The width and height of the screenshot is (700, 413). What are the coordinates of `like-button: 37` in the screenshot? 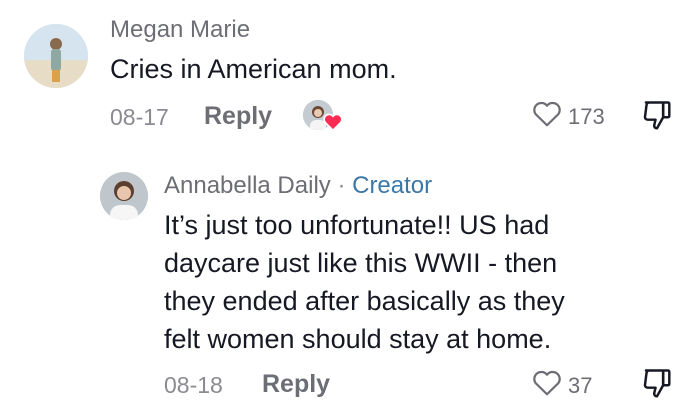 It's located at (562, 385).